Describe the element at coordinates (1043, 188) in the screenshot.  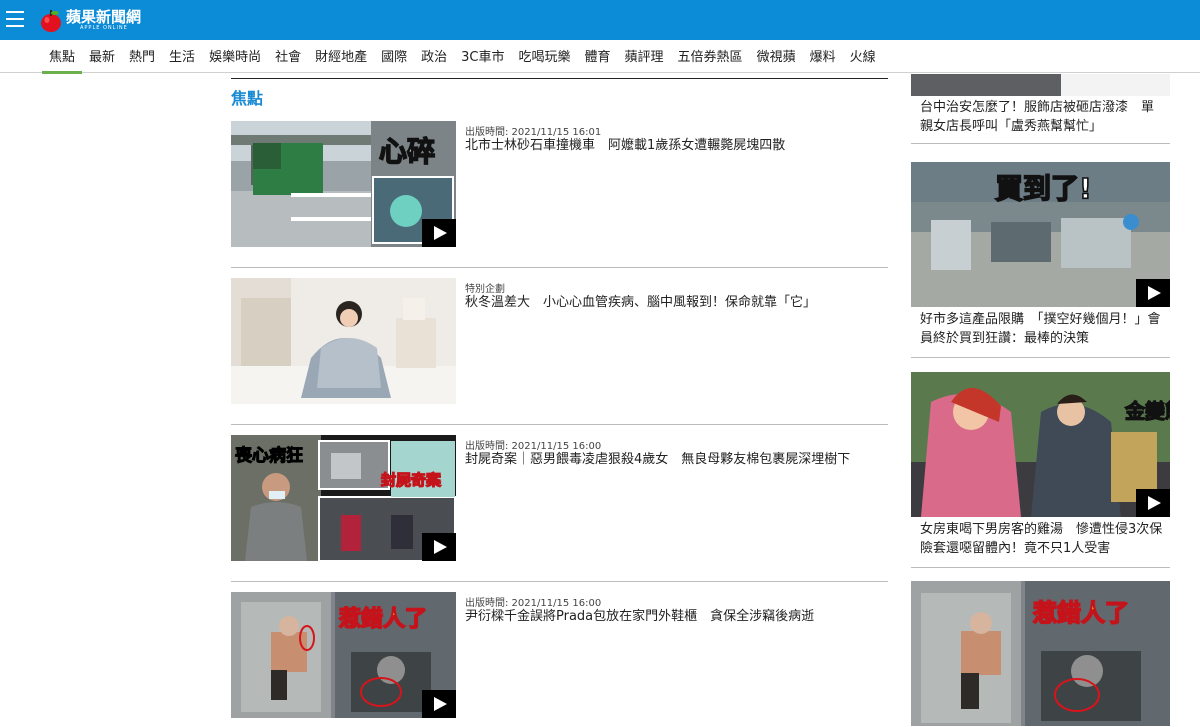
I see `thumb-caption: 買到了!` at that location.